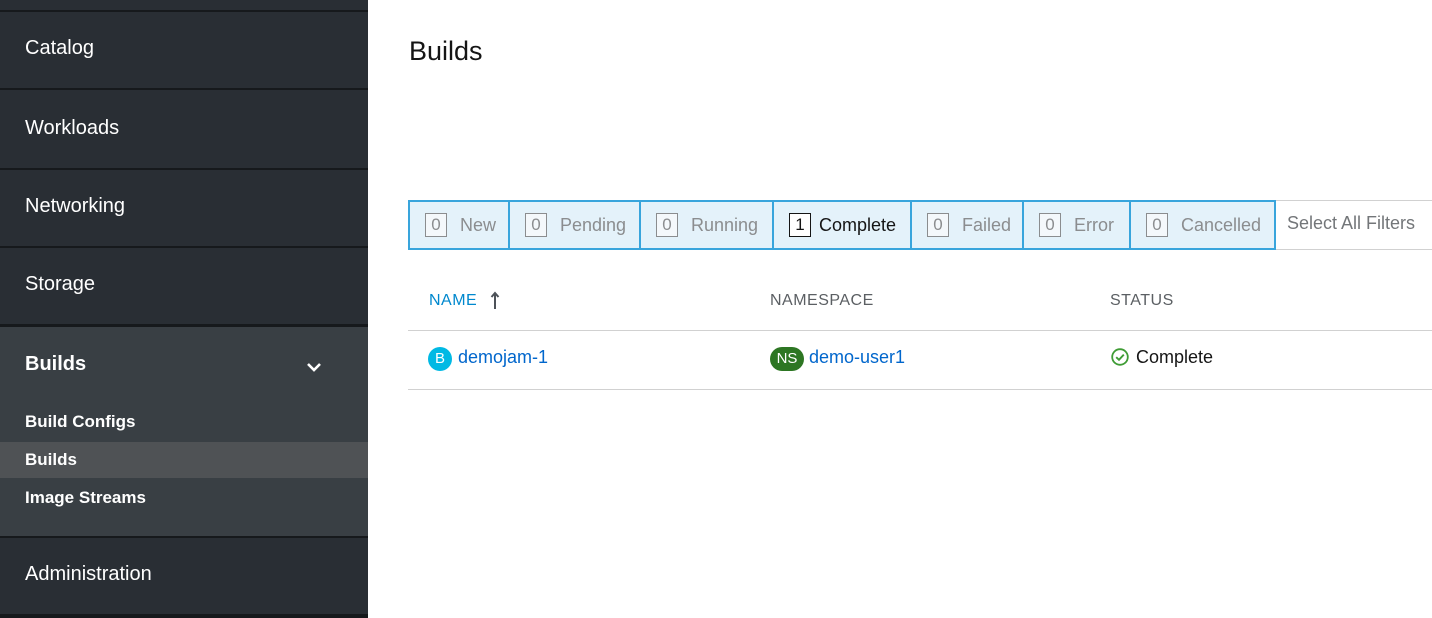 This screenshot has width=1432, height=618. Describe the element at coordinates (1175, 357) in the screenshot. I see `status-text: Complete` at that location.